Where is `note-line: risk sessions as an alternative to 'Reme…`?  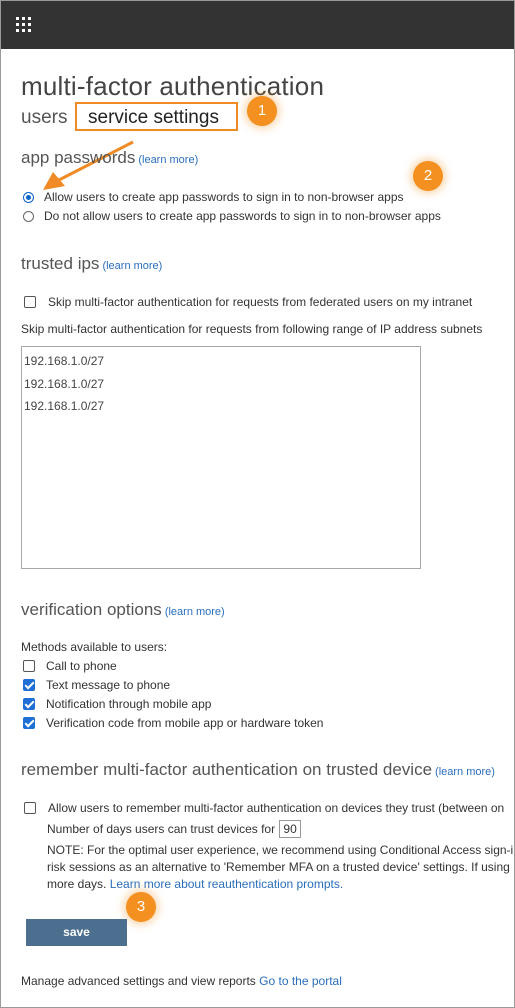 note-line: risk sessions as an alternative to 'Reme… is located at coordinates (278, 867).